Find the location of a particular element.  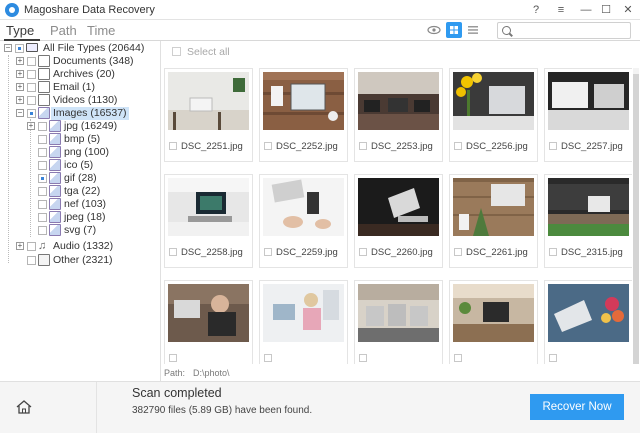

documents-checkbox is located at coordinates (31, 61).